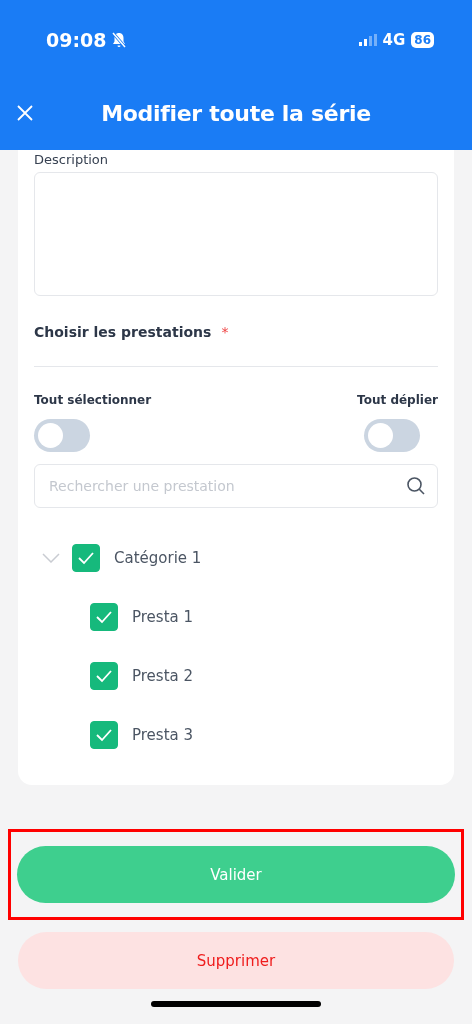 The image size is (472, 1024). Describe the element at coordinates (236, 874) in the screenshot. I see `submit-button: Valider` at that location.